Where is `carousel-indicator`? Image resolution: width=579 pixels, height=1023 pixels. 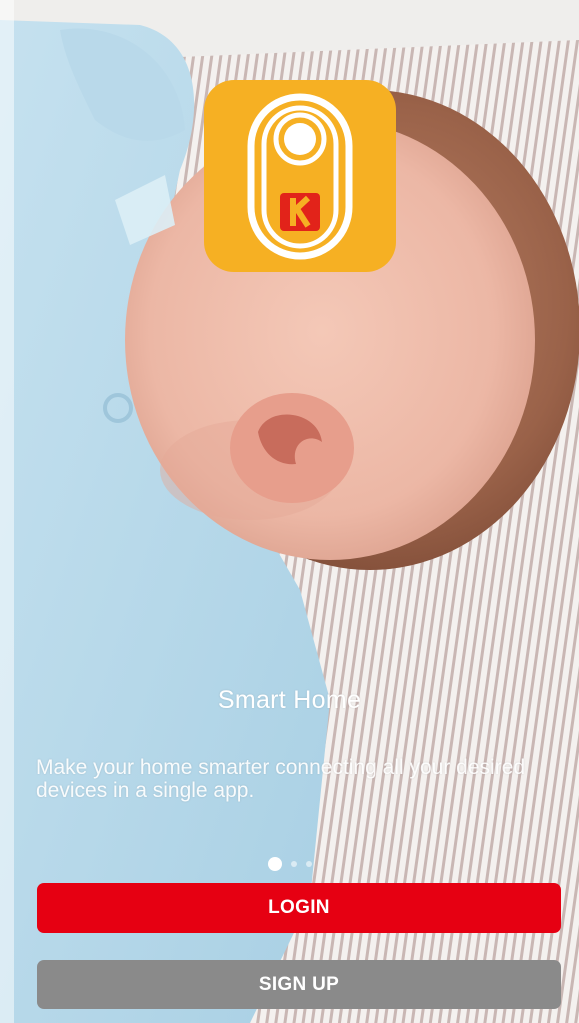 carousel-indicator is located at coordinates (289, 864).